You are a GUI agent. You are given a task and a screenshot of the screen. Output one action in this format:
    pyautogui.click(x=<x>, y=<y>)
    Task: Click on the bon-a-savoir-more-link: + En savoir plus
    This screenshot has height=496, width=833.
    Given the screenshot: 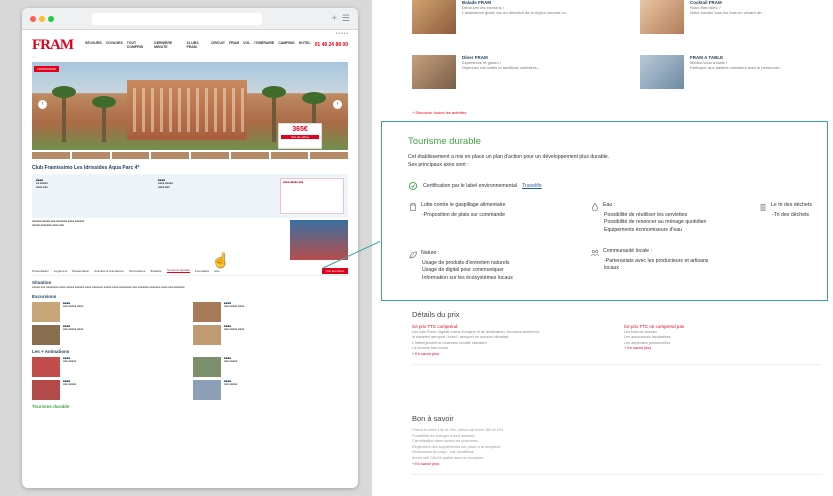 What is the action you would take?
    pyautogui.click(x=617, y=464)
    